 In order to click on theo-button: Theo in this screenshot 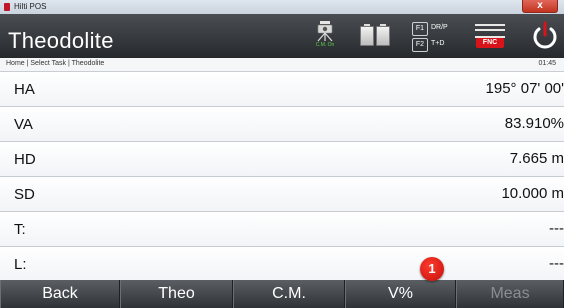, I will do `click(176, 294)`.